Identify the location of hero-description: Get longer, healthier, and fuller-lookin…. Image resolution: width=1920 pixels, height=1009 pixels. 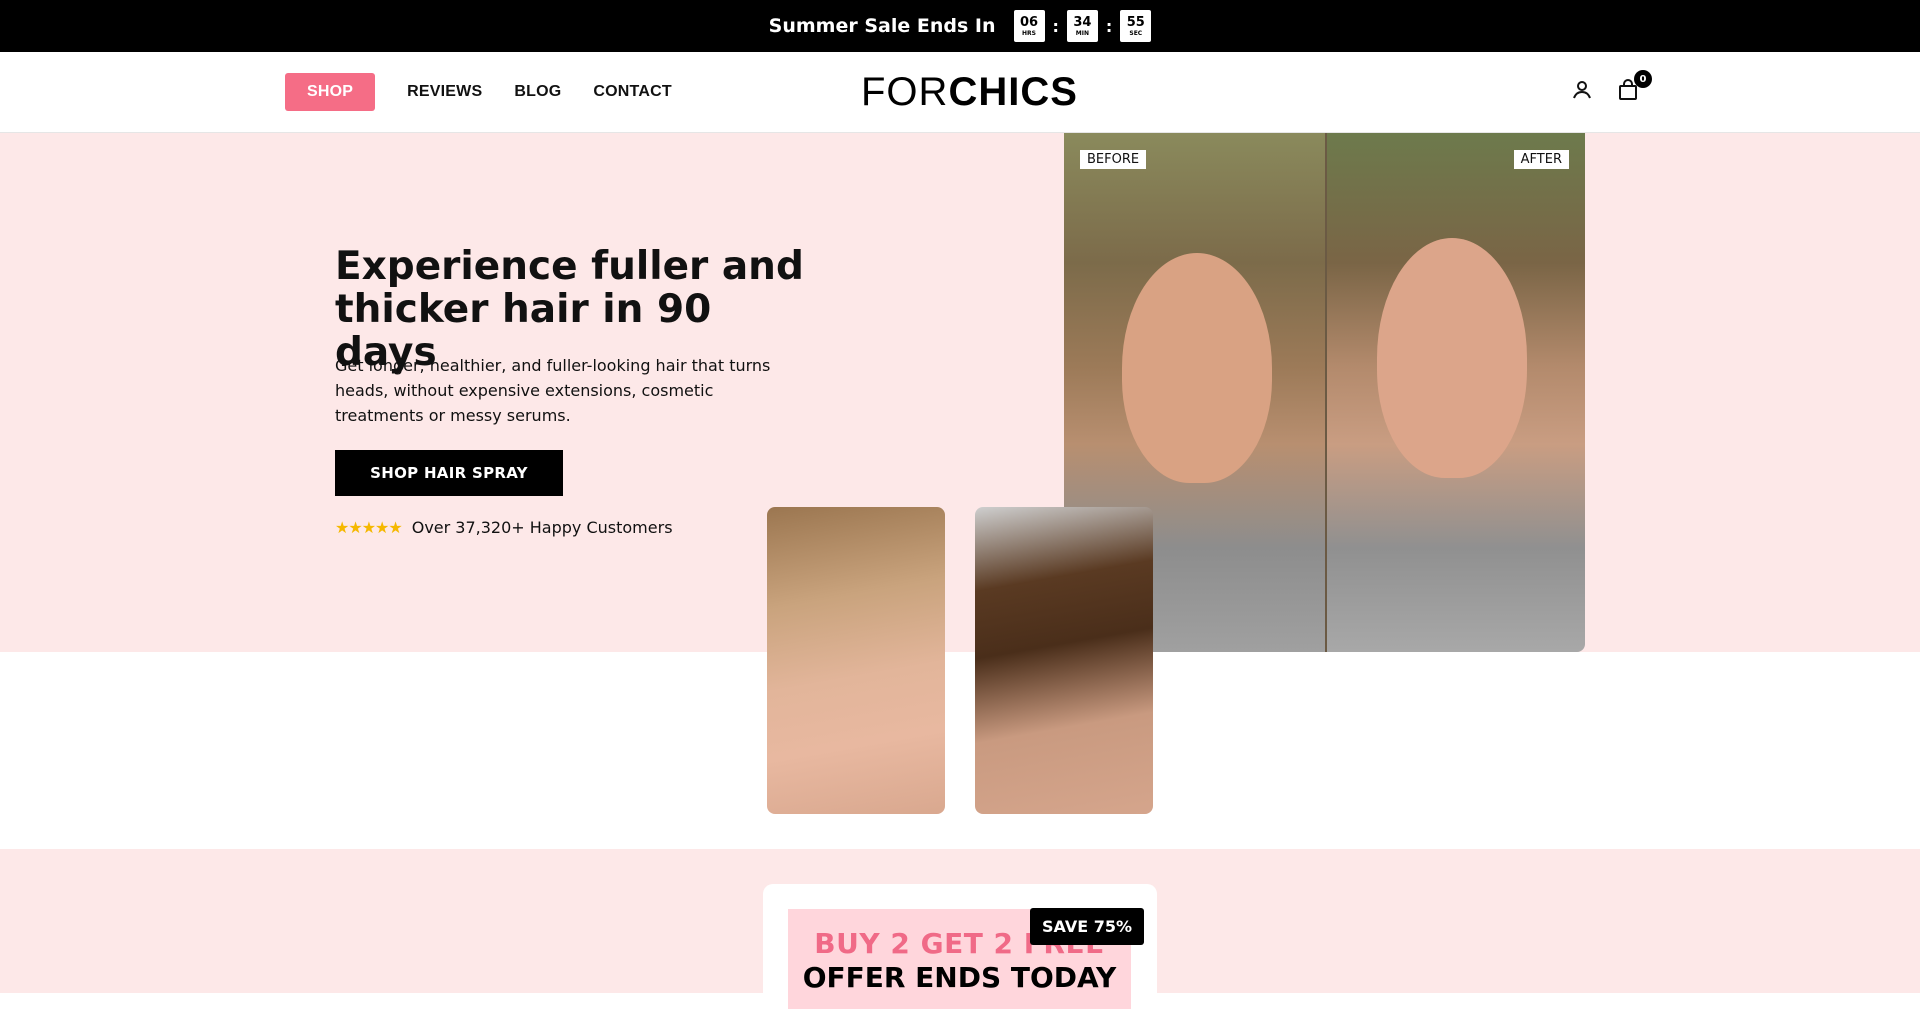
(553, 390).